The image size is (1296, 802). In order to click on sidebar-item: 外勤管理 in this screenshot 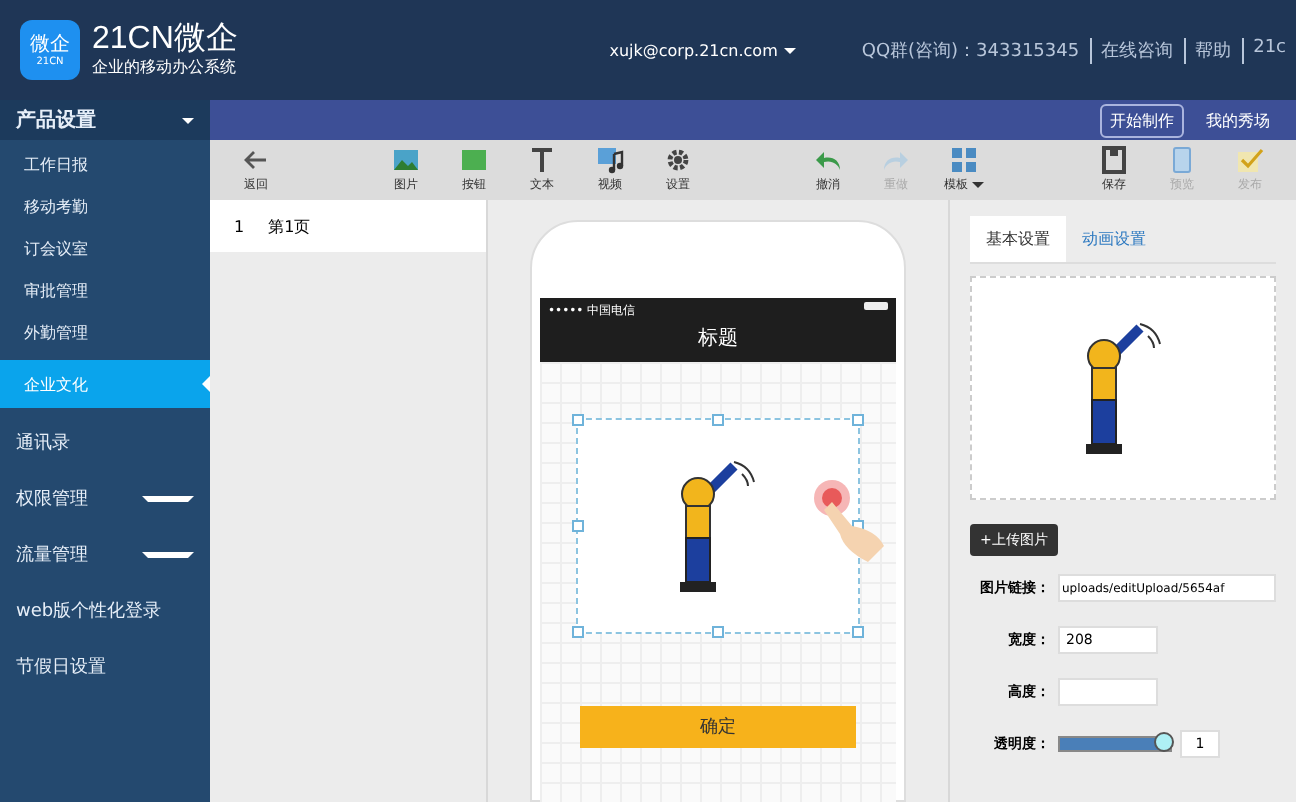, I will do `click(105, 333)`.